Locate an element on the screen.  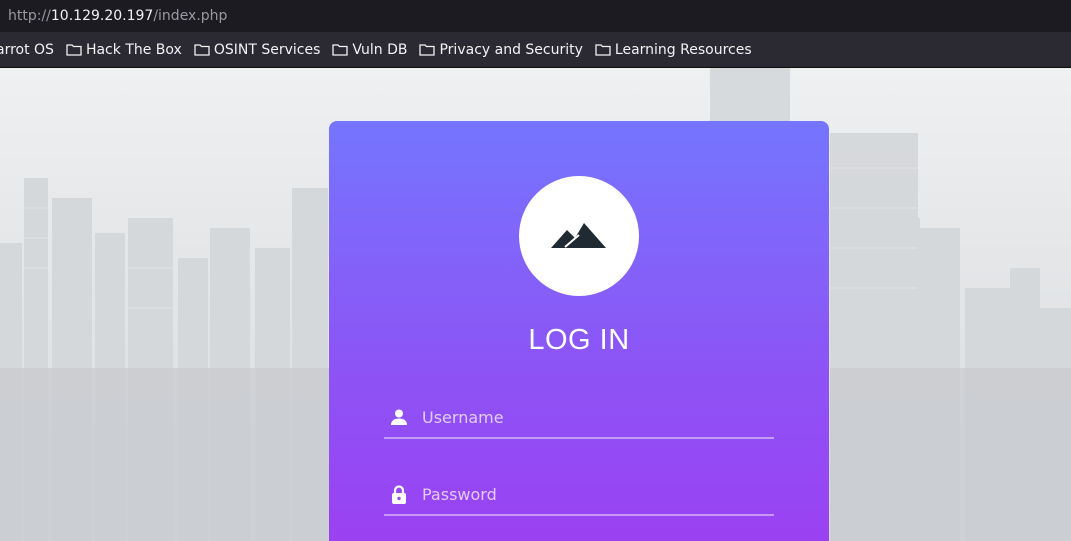
bookmark-label: arrot OS is located at coordinates (27, 49).